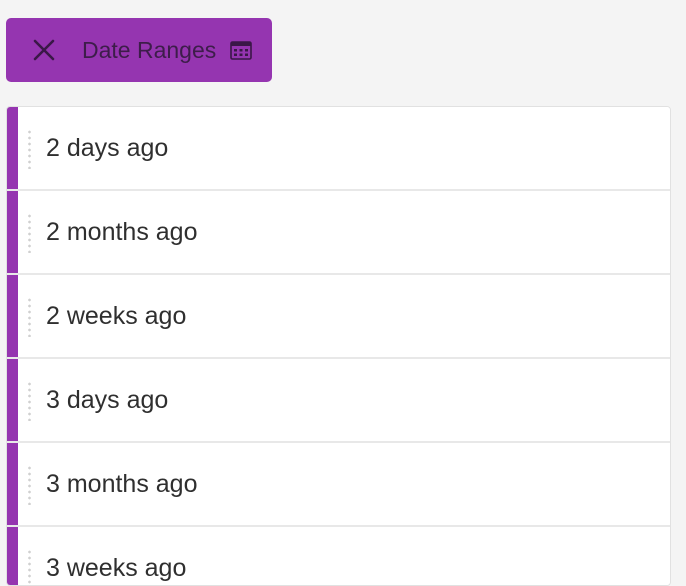 This screenshot has height=586, width=686. What do you see at coordinates (338, 401) in the screenshot?
I see `list-item: 3 days ago` at bounding box center [338, 401].